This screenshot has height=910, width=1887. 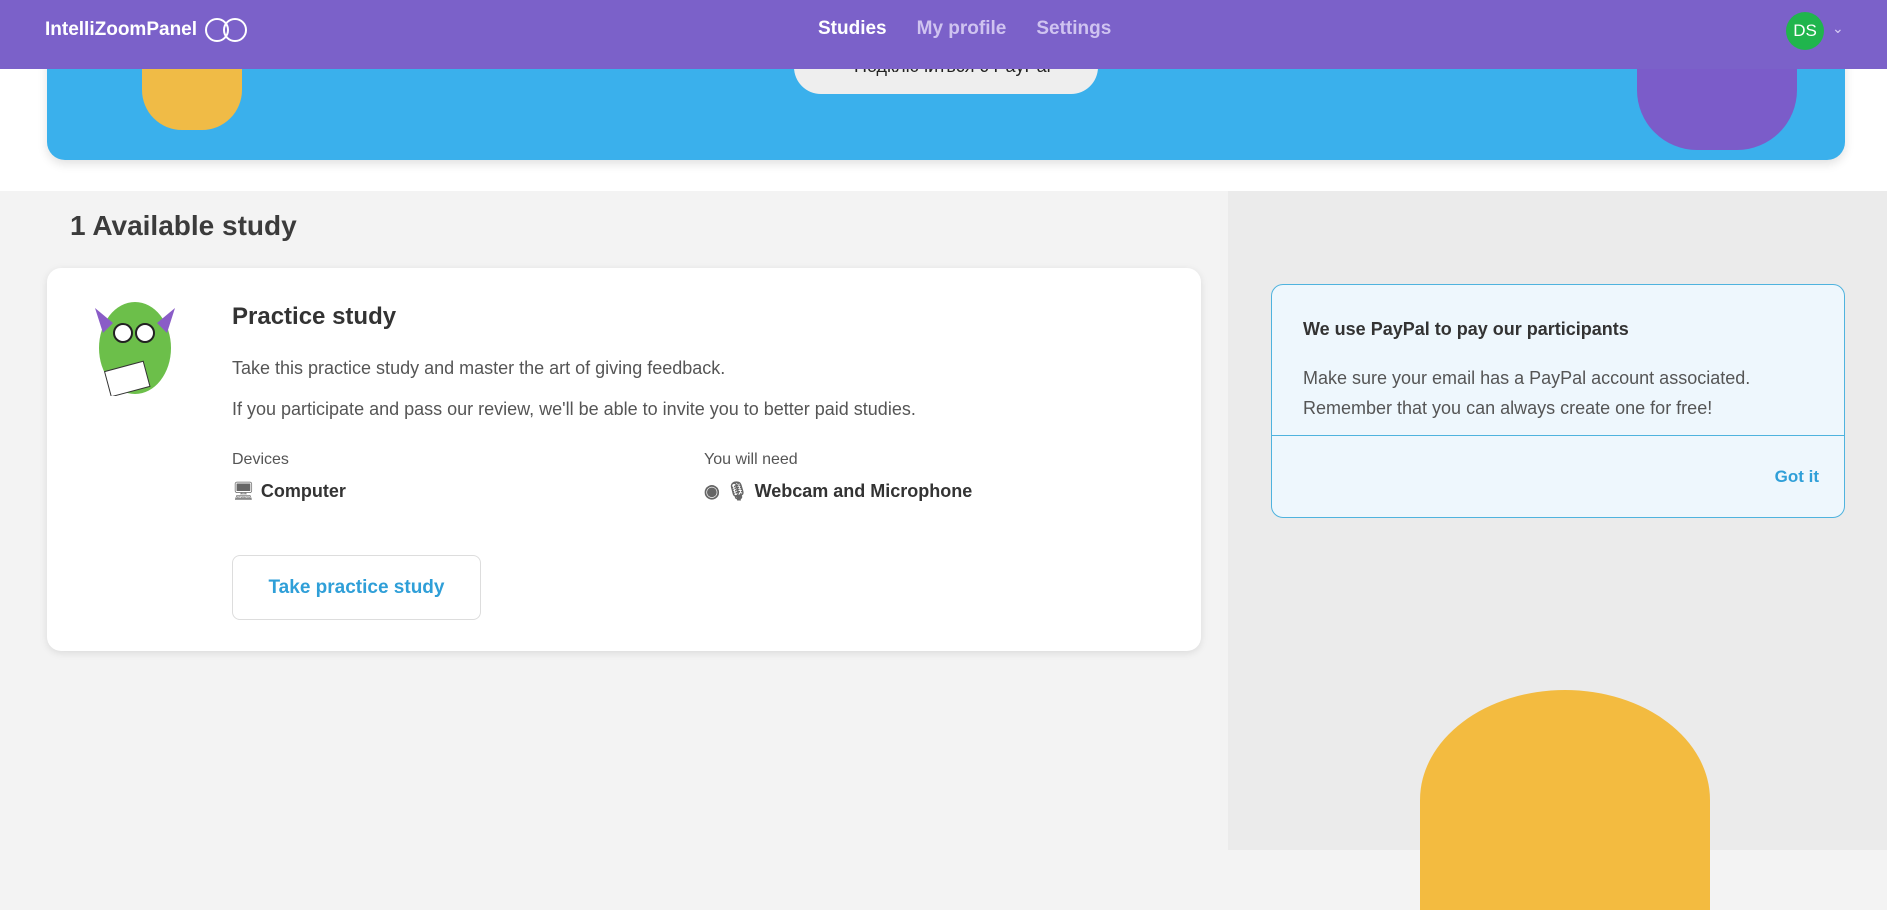 What do you see at coordinates (737, 491) in the screenshot?
I see `microphone-icon: 🎙` at bounding box center [737, 491].